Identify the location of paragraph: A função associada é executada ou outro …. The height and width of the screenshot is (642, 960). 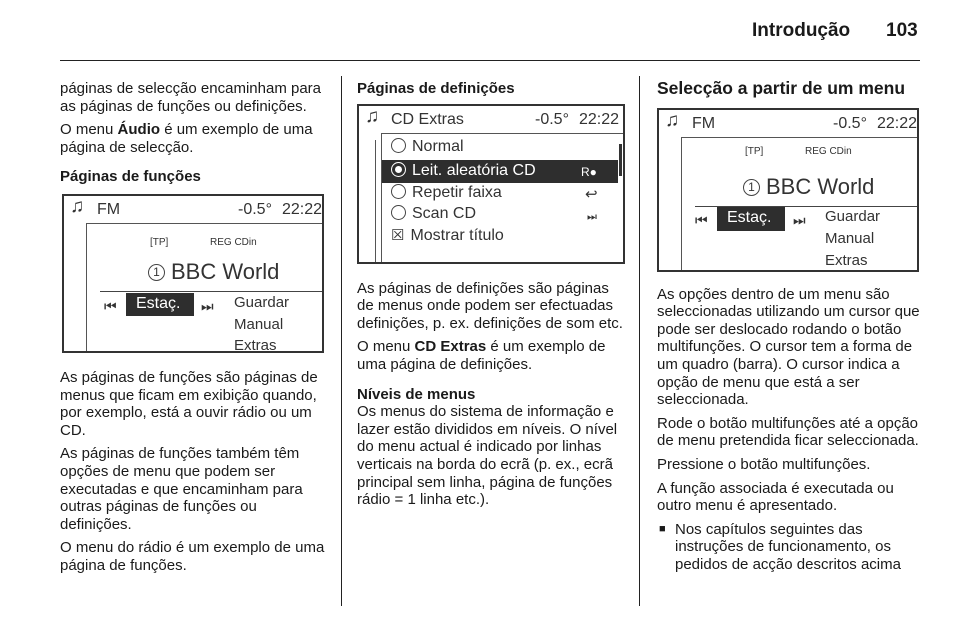
(775, 497).